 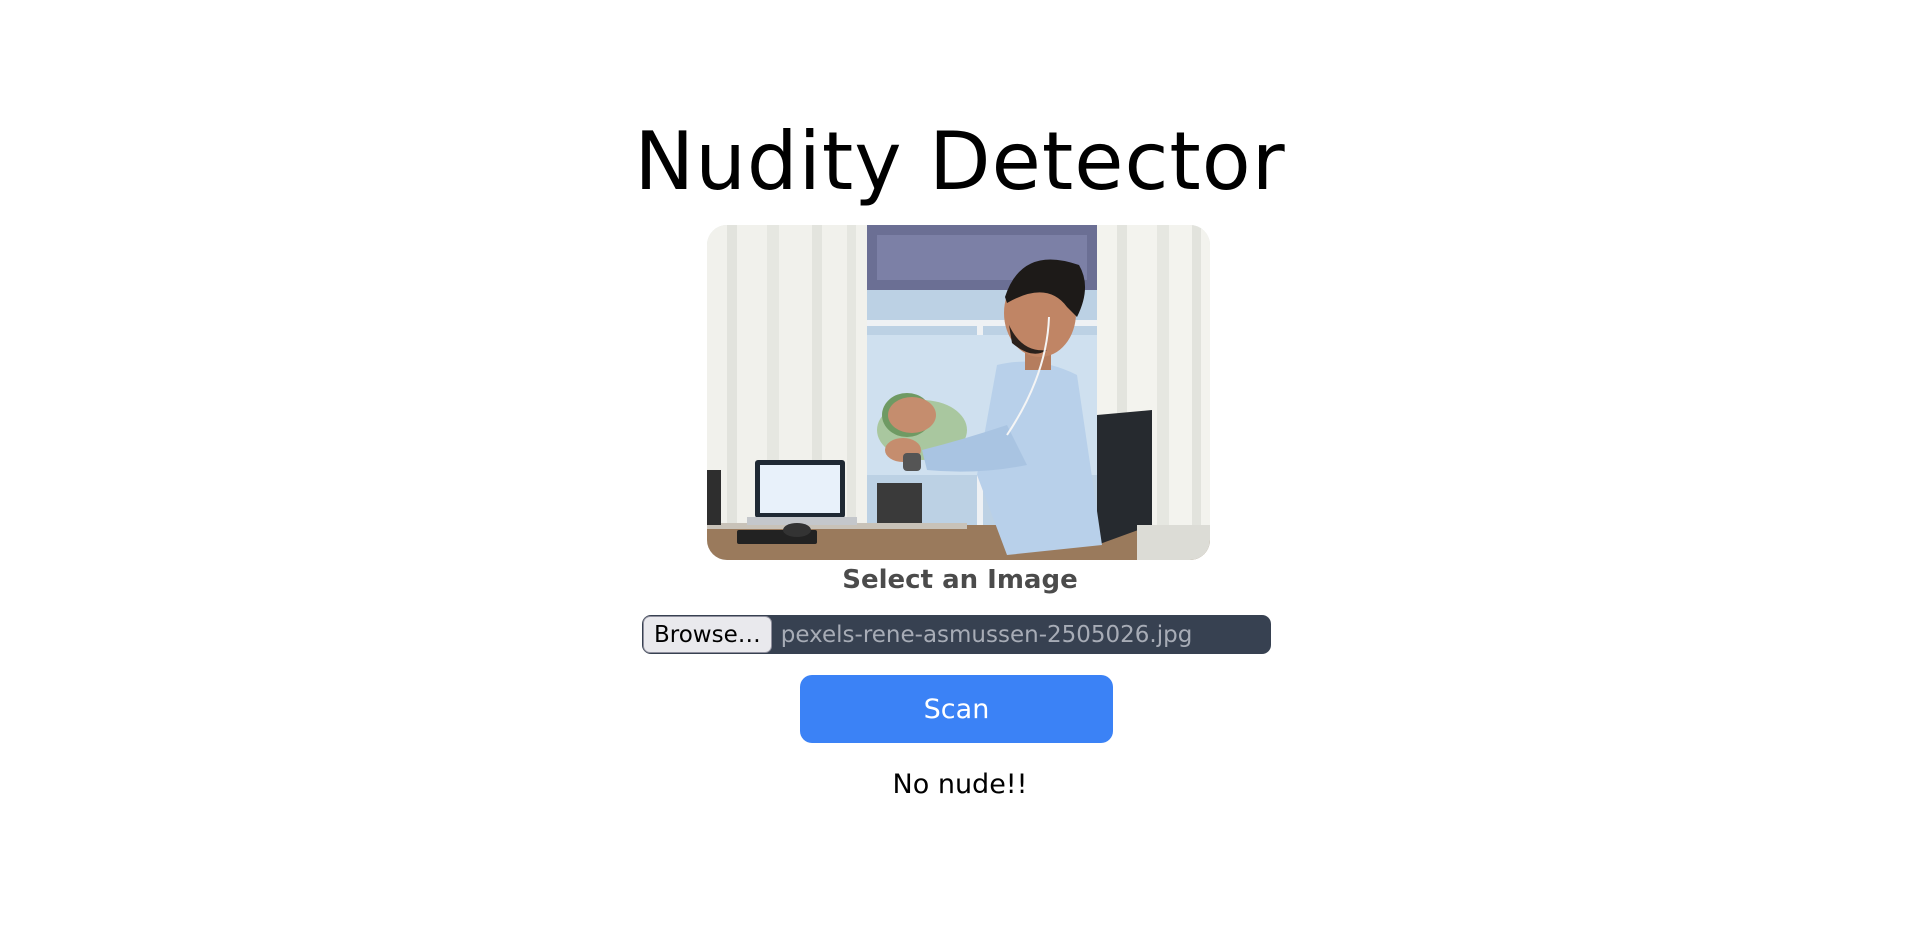 What do you see at coordinates (986, 634) in the screenshot?
I see `selected-file-name: pexels-rene-asmussen-2505026.jpg` at bounding box center [986, 634].